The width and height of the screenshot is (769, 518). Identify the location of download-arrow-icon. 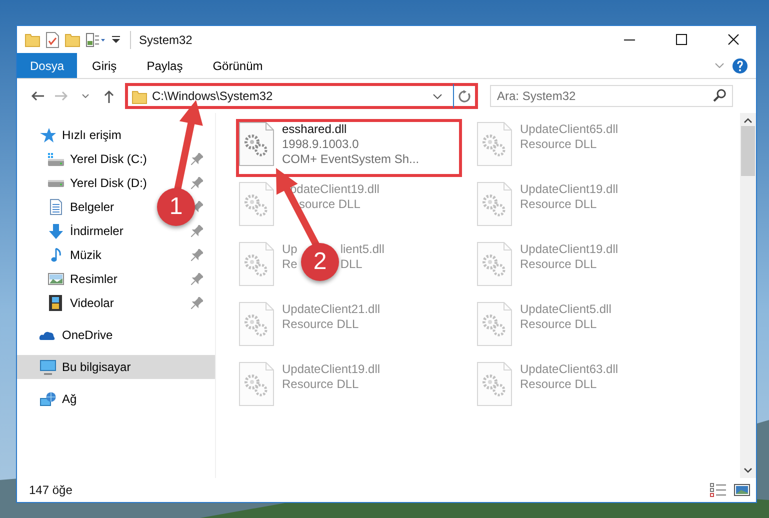
(55, 231).